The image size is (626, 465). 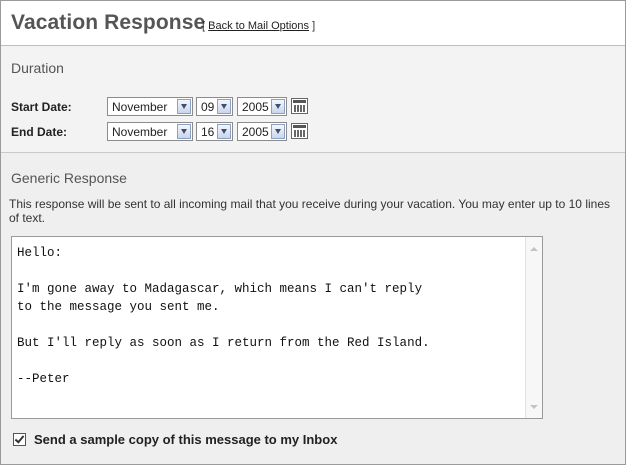 What do you see at coordinates (108, 22) in the screenshot?
I see `page-title: Vacation Response` at bounding box center [108, 22].